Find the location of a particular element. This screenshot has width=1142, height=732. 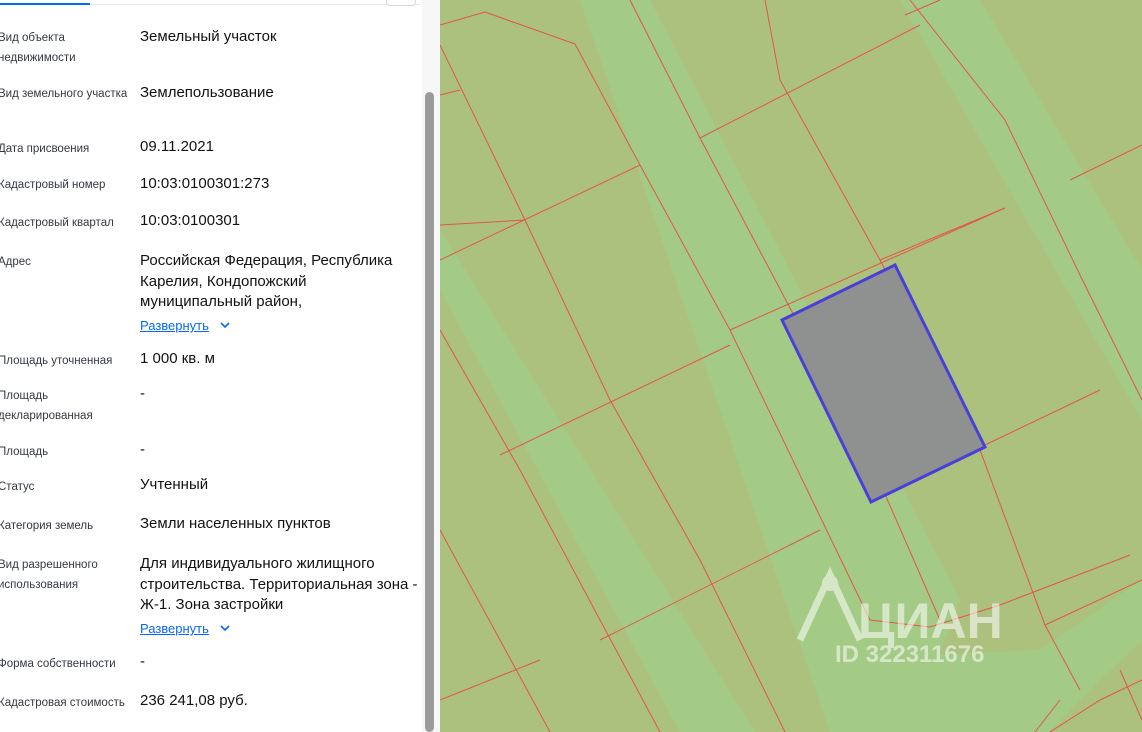

value-assignment-date: 09.11.2021 is located at coordinates (177, 146).